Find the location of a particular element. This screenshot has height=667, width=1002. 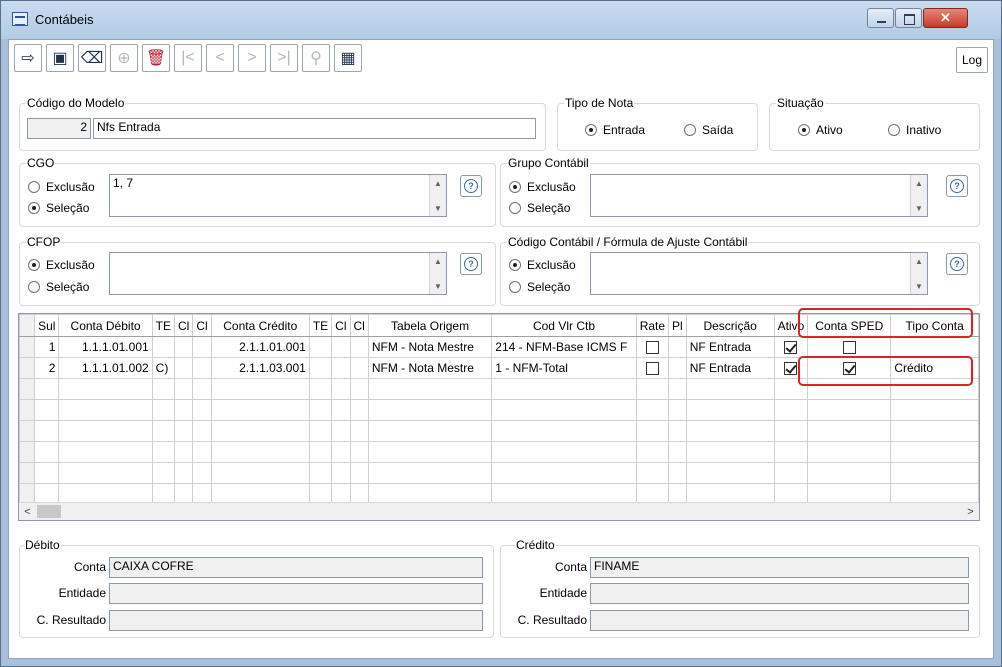

maximize-button is located at coordinates (908, 18).